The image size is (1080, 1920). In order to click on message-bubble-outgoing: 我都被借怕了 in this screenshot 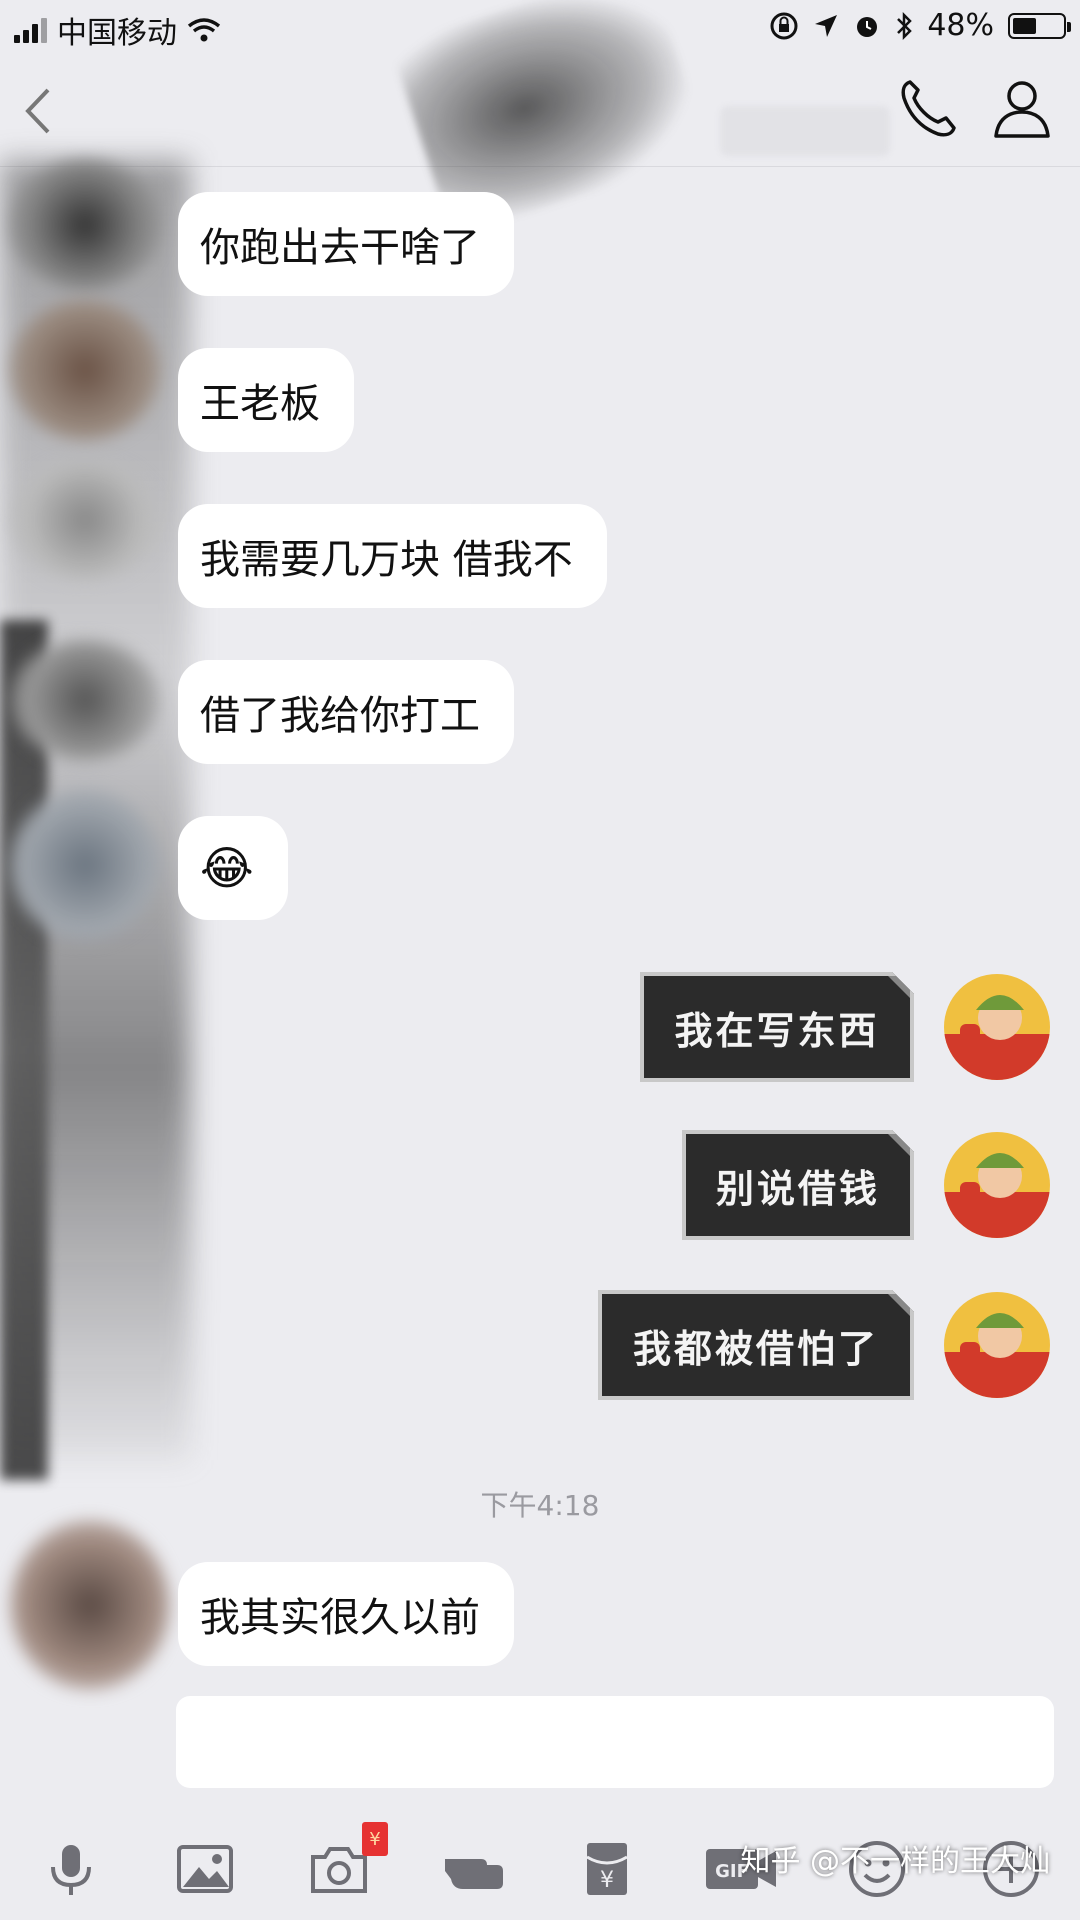, I will do `click(756, 1345)`.